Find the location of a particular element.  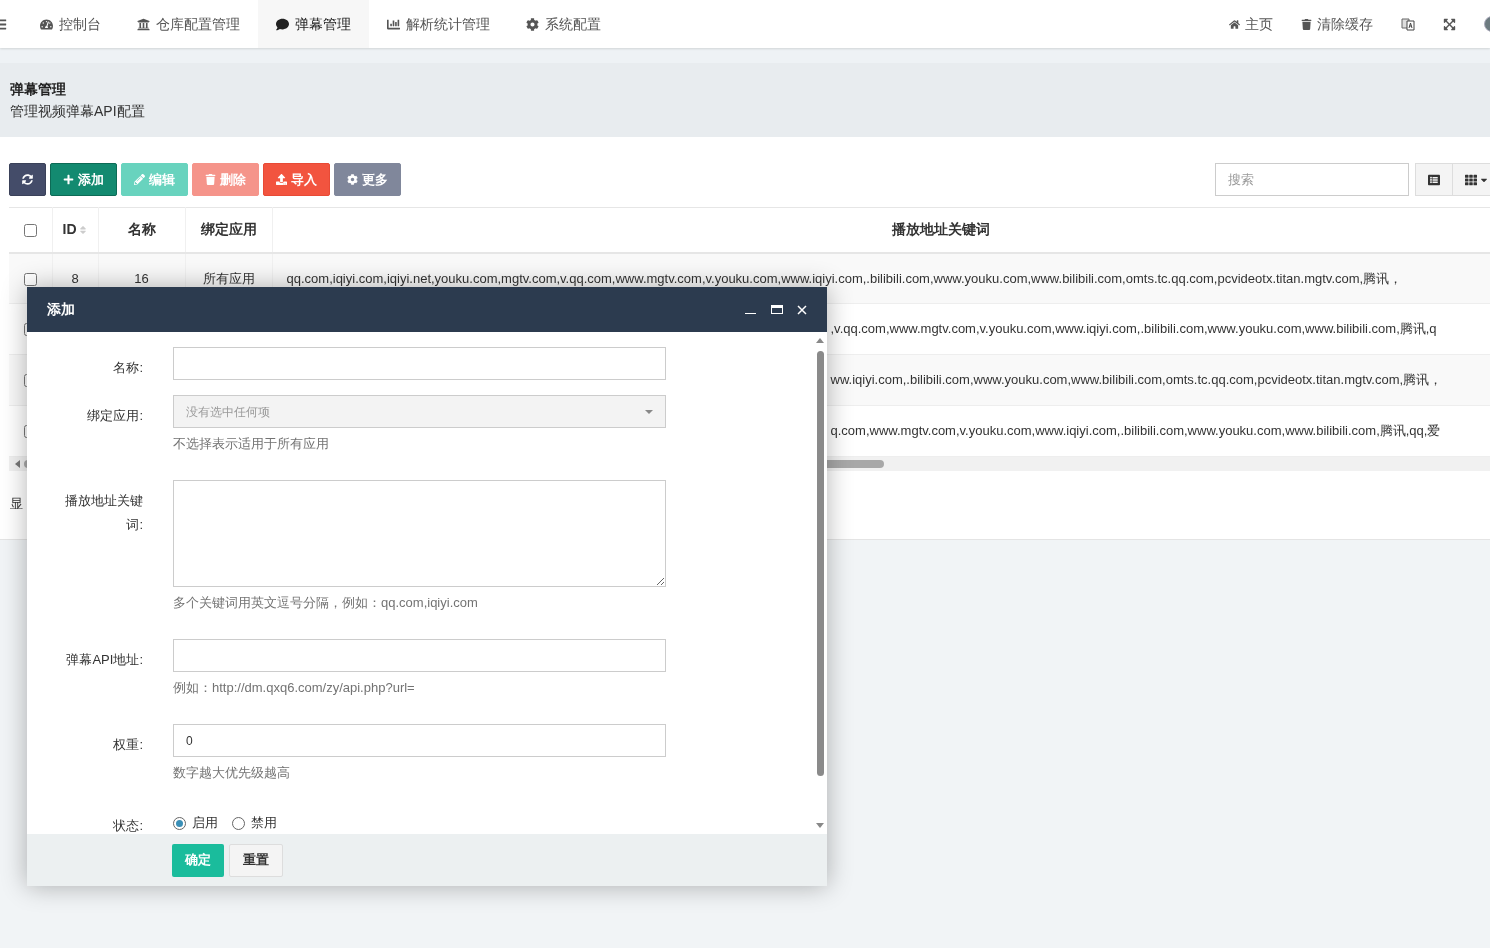

refresh-button is located at coordinates (27, 179).